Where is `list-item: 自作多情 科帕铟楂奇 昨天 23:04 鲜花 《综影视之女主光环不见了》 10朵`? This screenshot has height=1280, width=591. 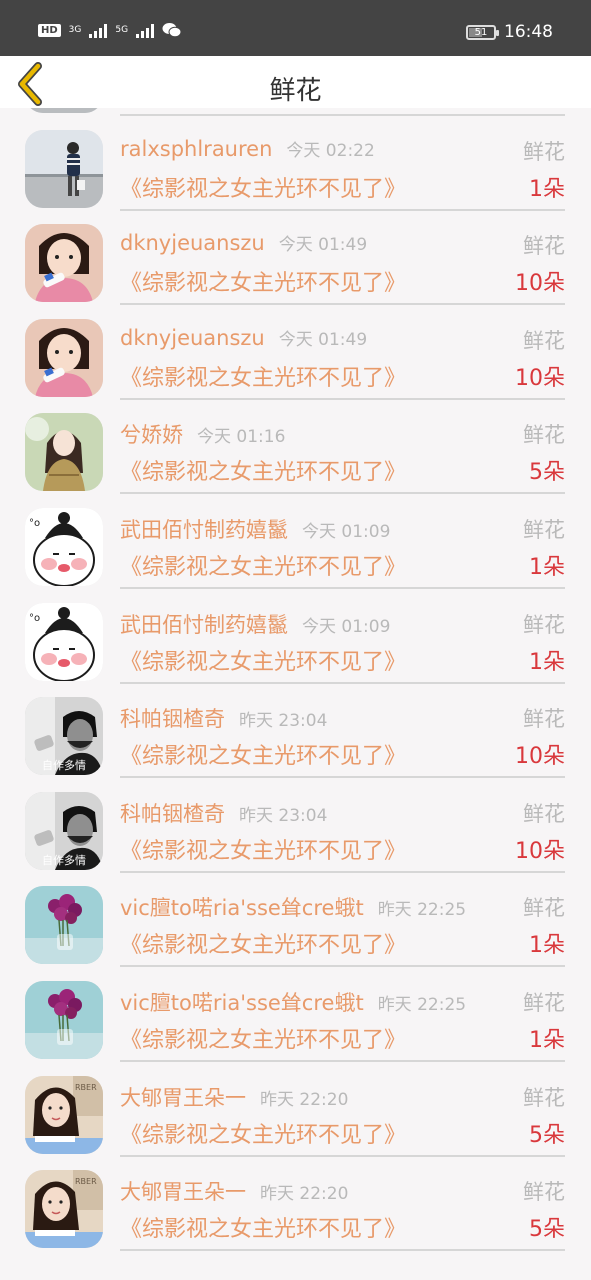 list-item: 自作多情 科帕铟楂奇 昨天 23:04 鲜花 《综影视之女主光环不见了》 10朵 is located at coordinates (295, 823).